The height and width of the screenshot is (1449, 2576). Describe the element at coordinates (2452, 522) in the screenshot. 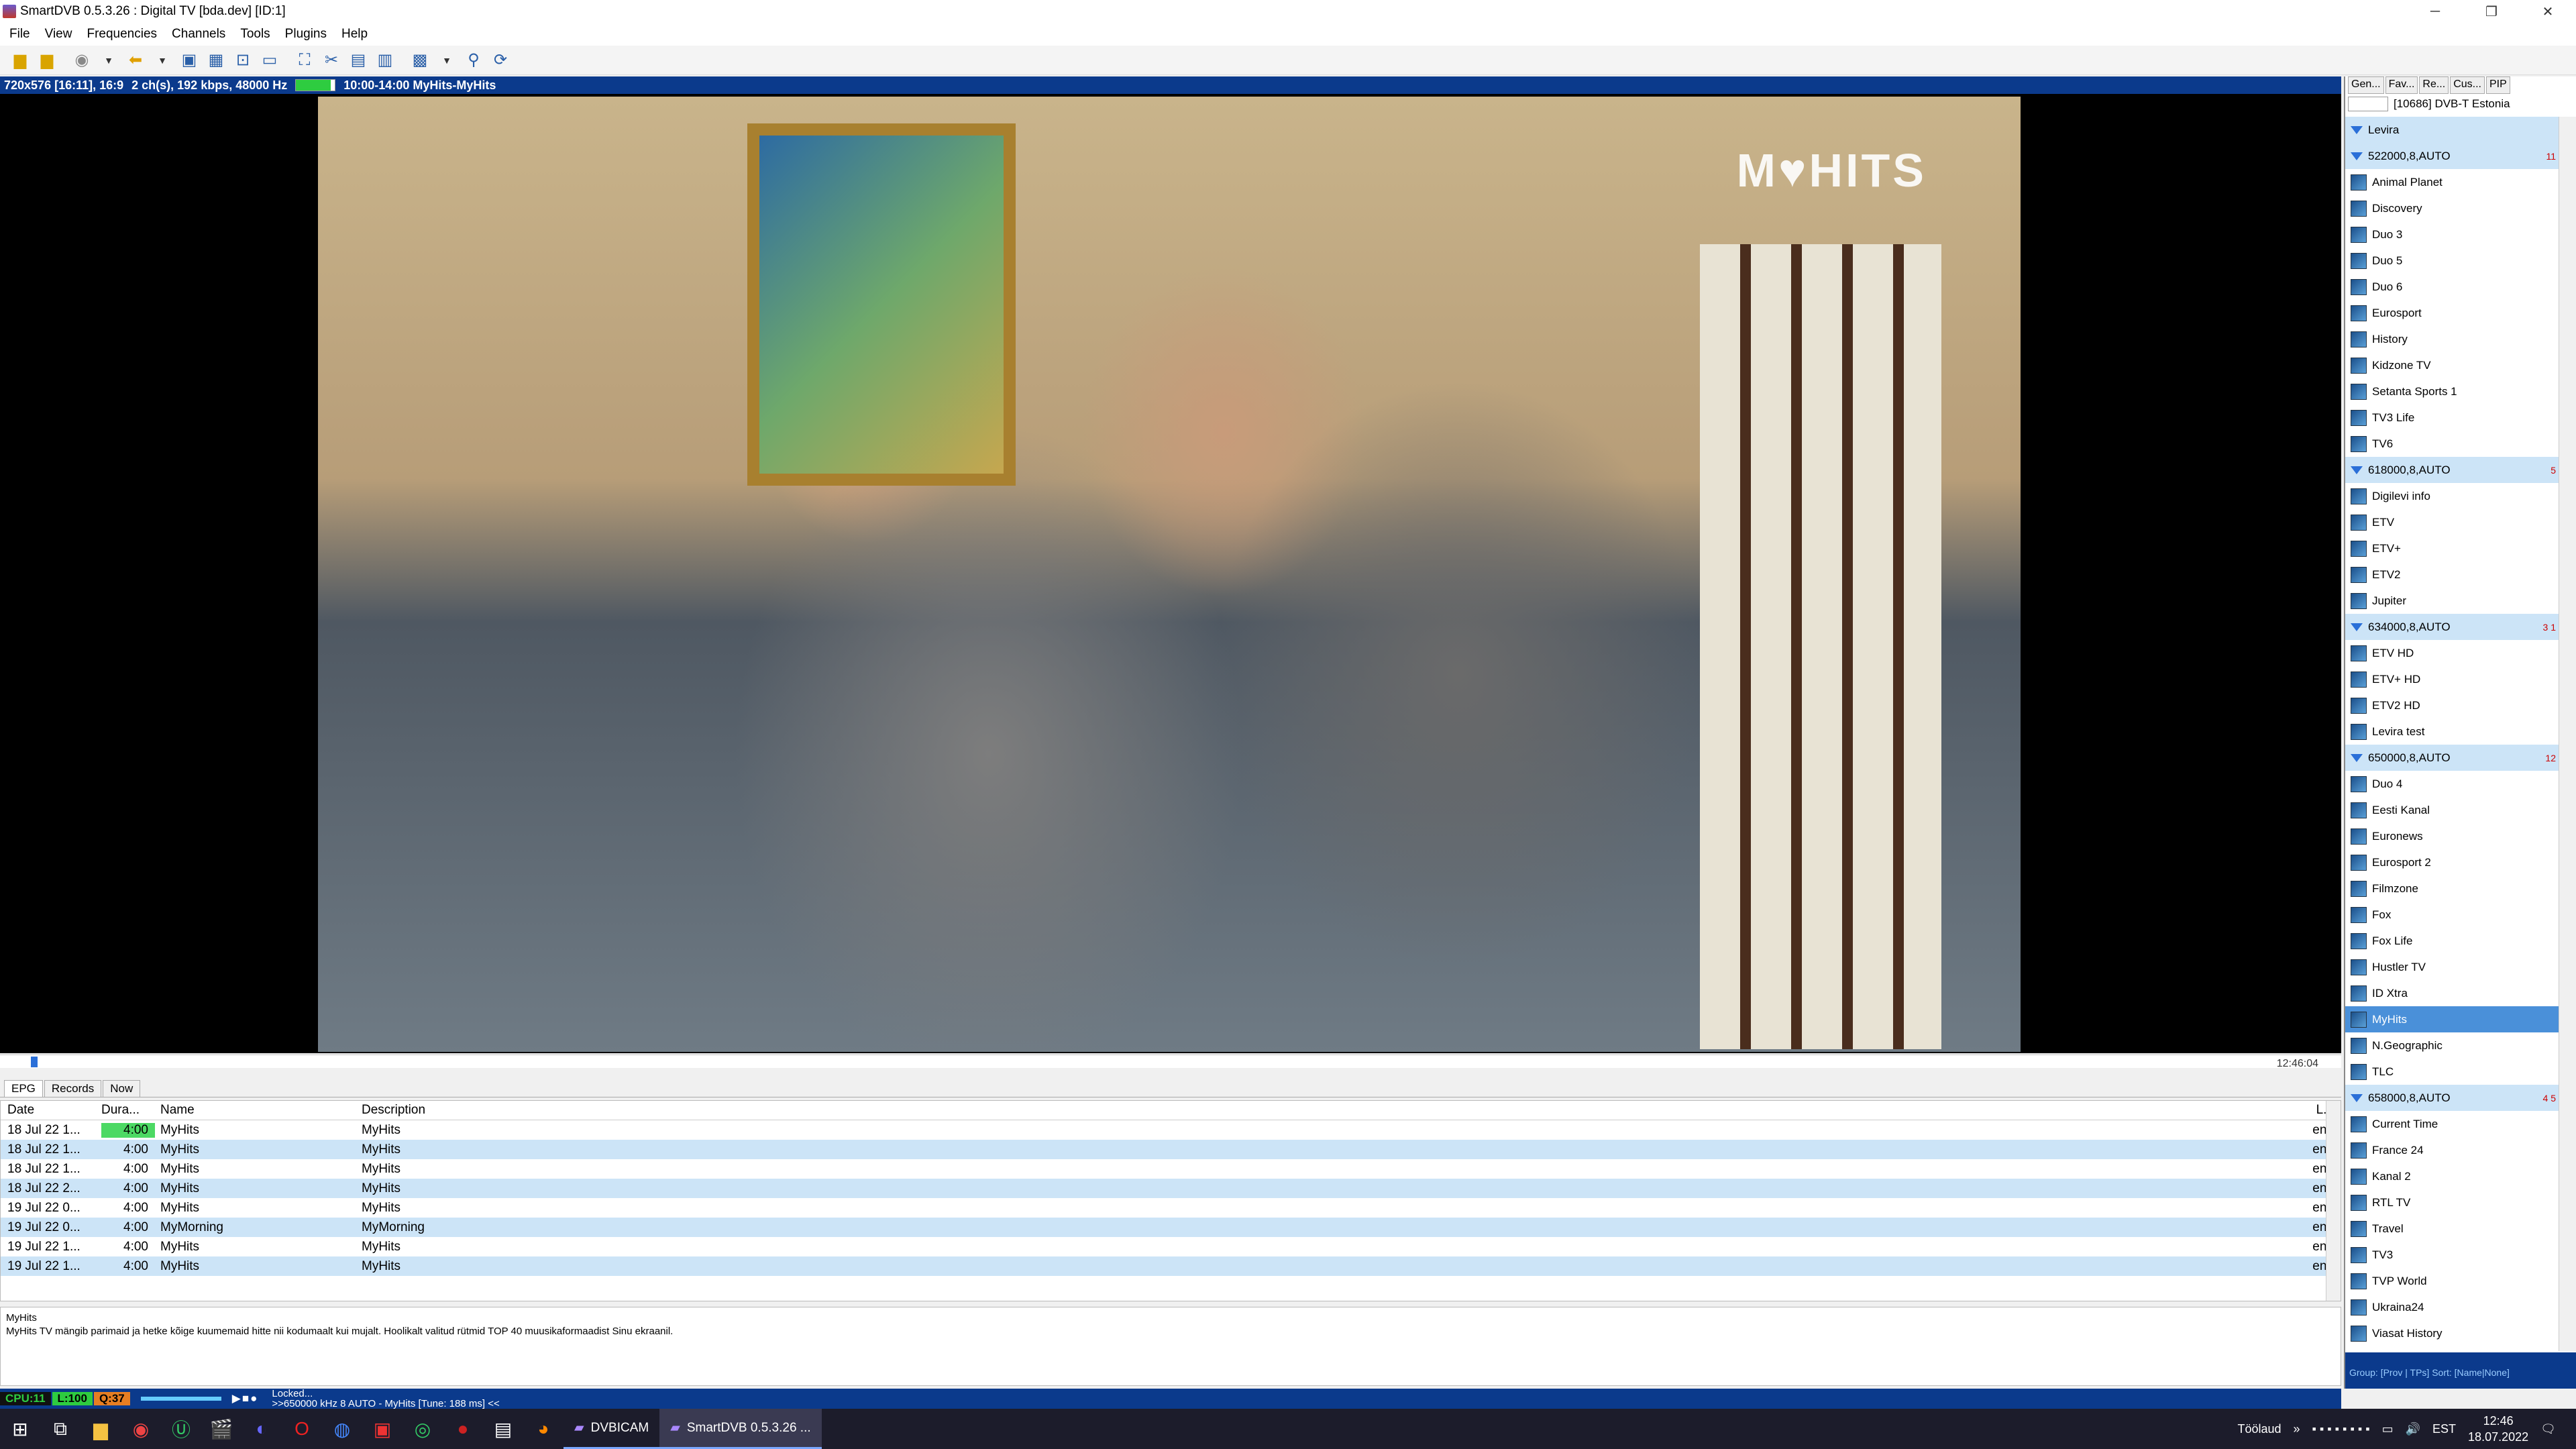

I see `channel-item: ETV` at that location.